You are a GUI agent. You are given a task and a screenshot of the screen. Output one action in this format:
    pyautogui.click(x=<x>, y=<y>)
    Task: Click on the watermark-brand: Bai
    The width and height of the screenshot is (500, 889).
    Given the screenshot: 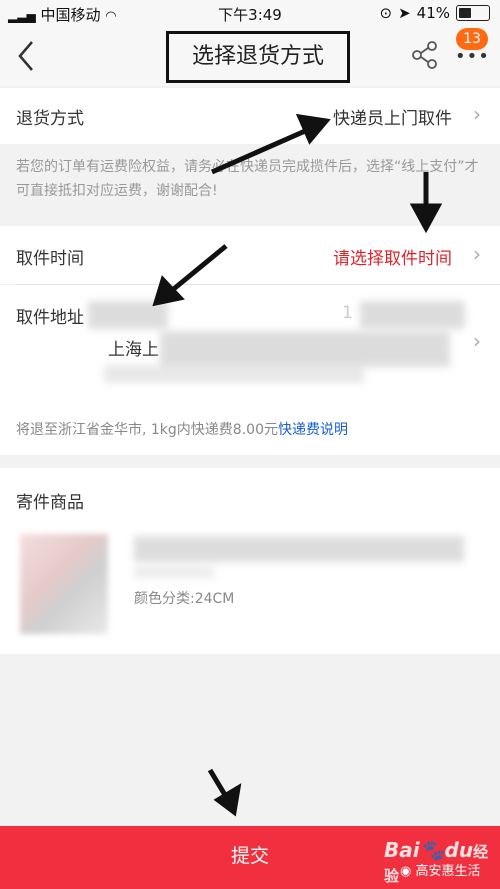 What is the action you would take?
    pyautogui.click(x=402, y=850)
    